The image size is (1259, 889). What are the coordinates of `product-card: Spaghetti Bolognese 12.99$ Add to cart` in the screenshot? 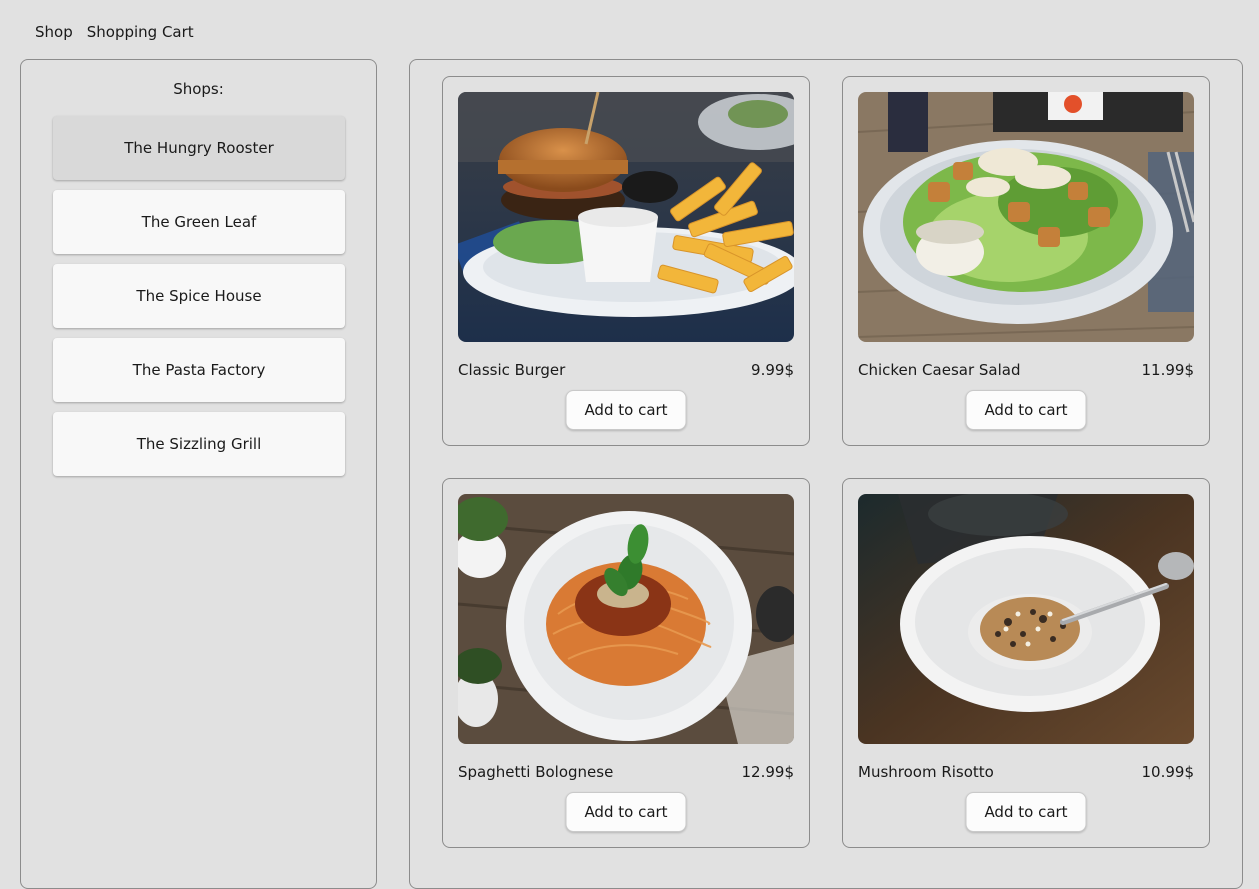 It's located at (626, 663).